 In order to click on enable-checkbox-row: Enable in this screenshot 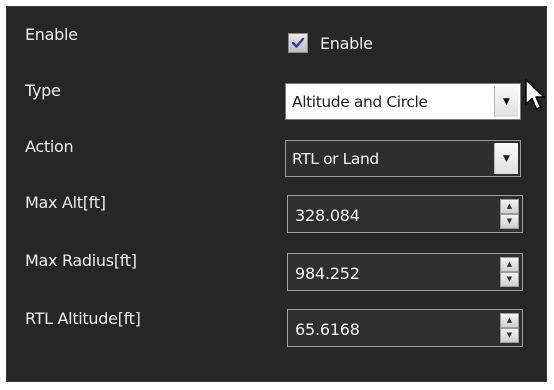, I will do `click(330, 43)`.